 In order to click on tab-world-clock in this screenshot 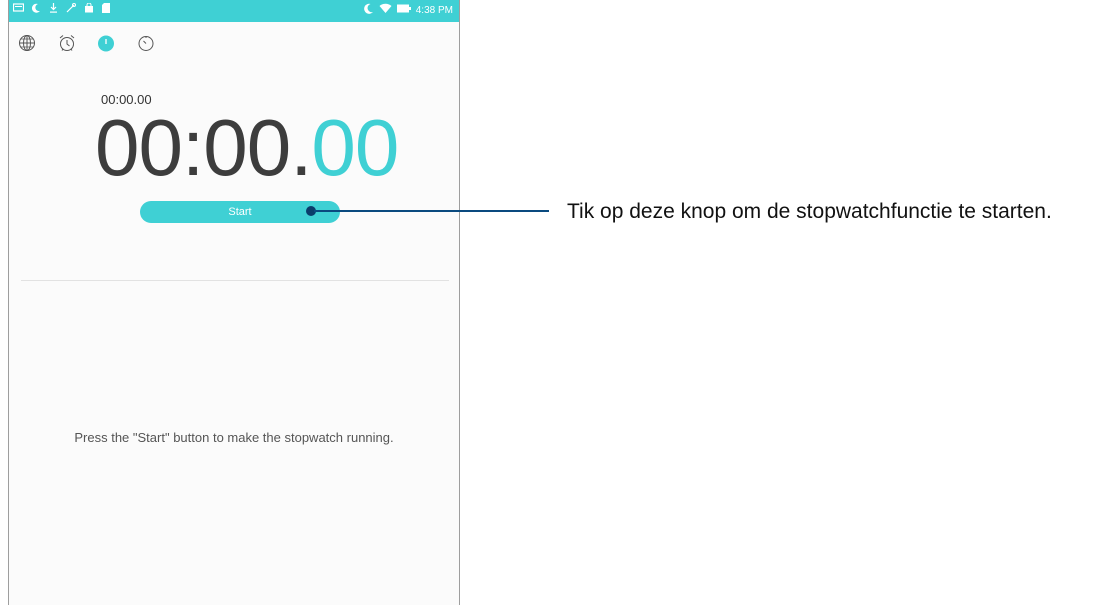, I will do `click(27, 45)`.